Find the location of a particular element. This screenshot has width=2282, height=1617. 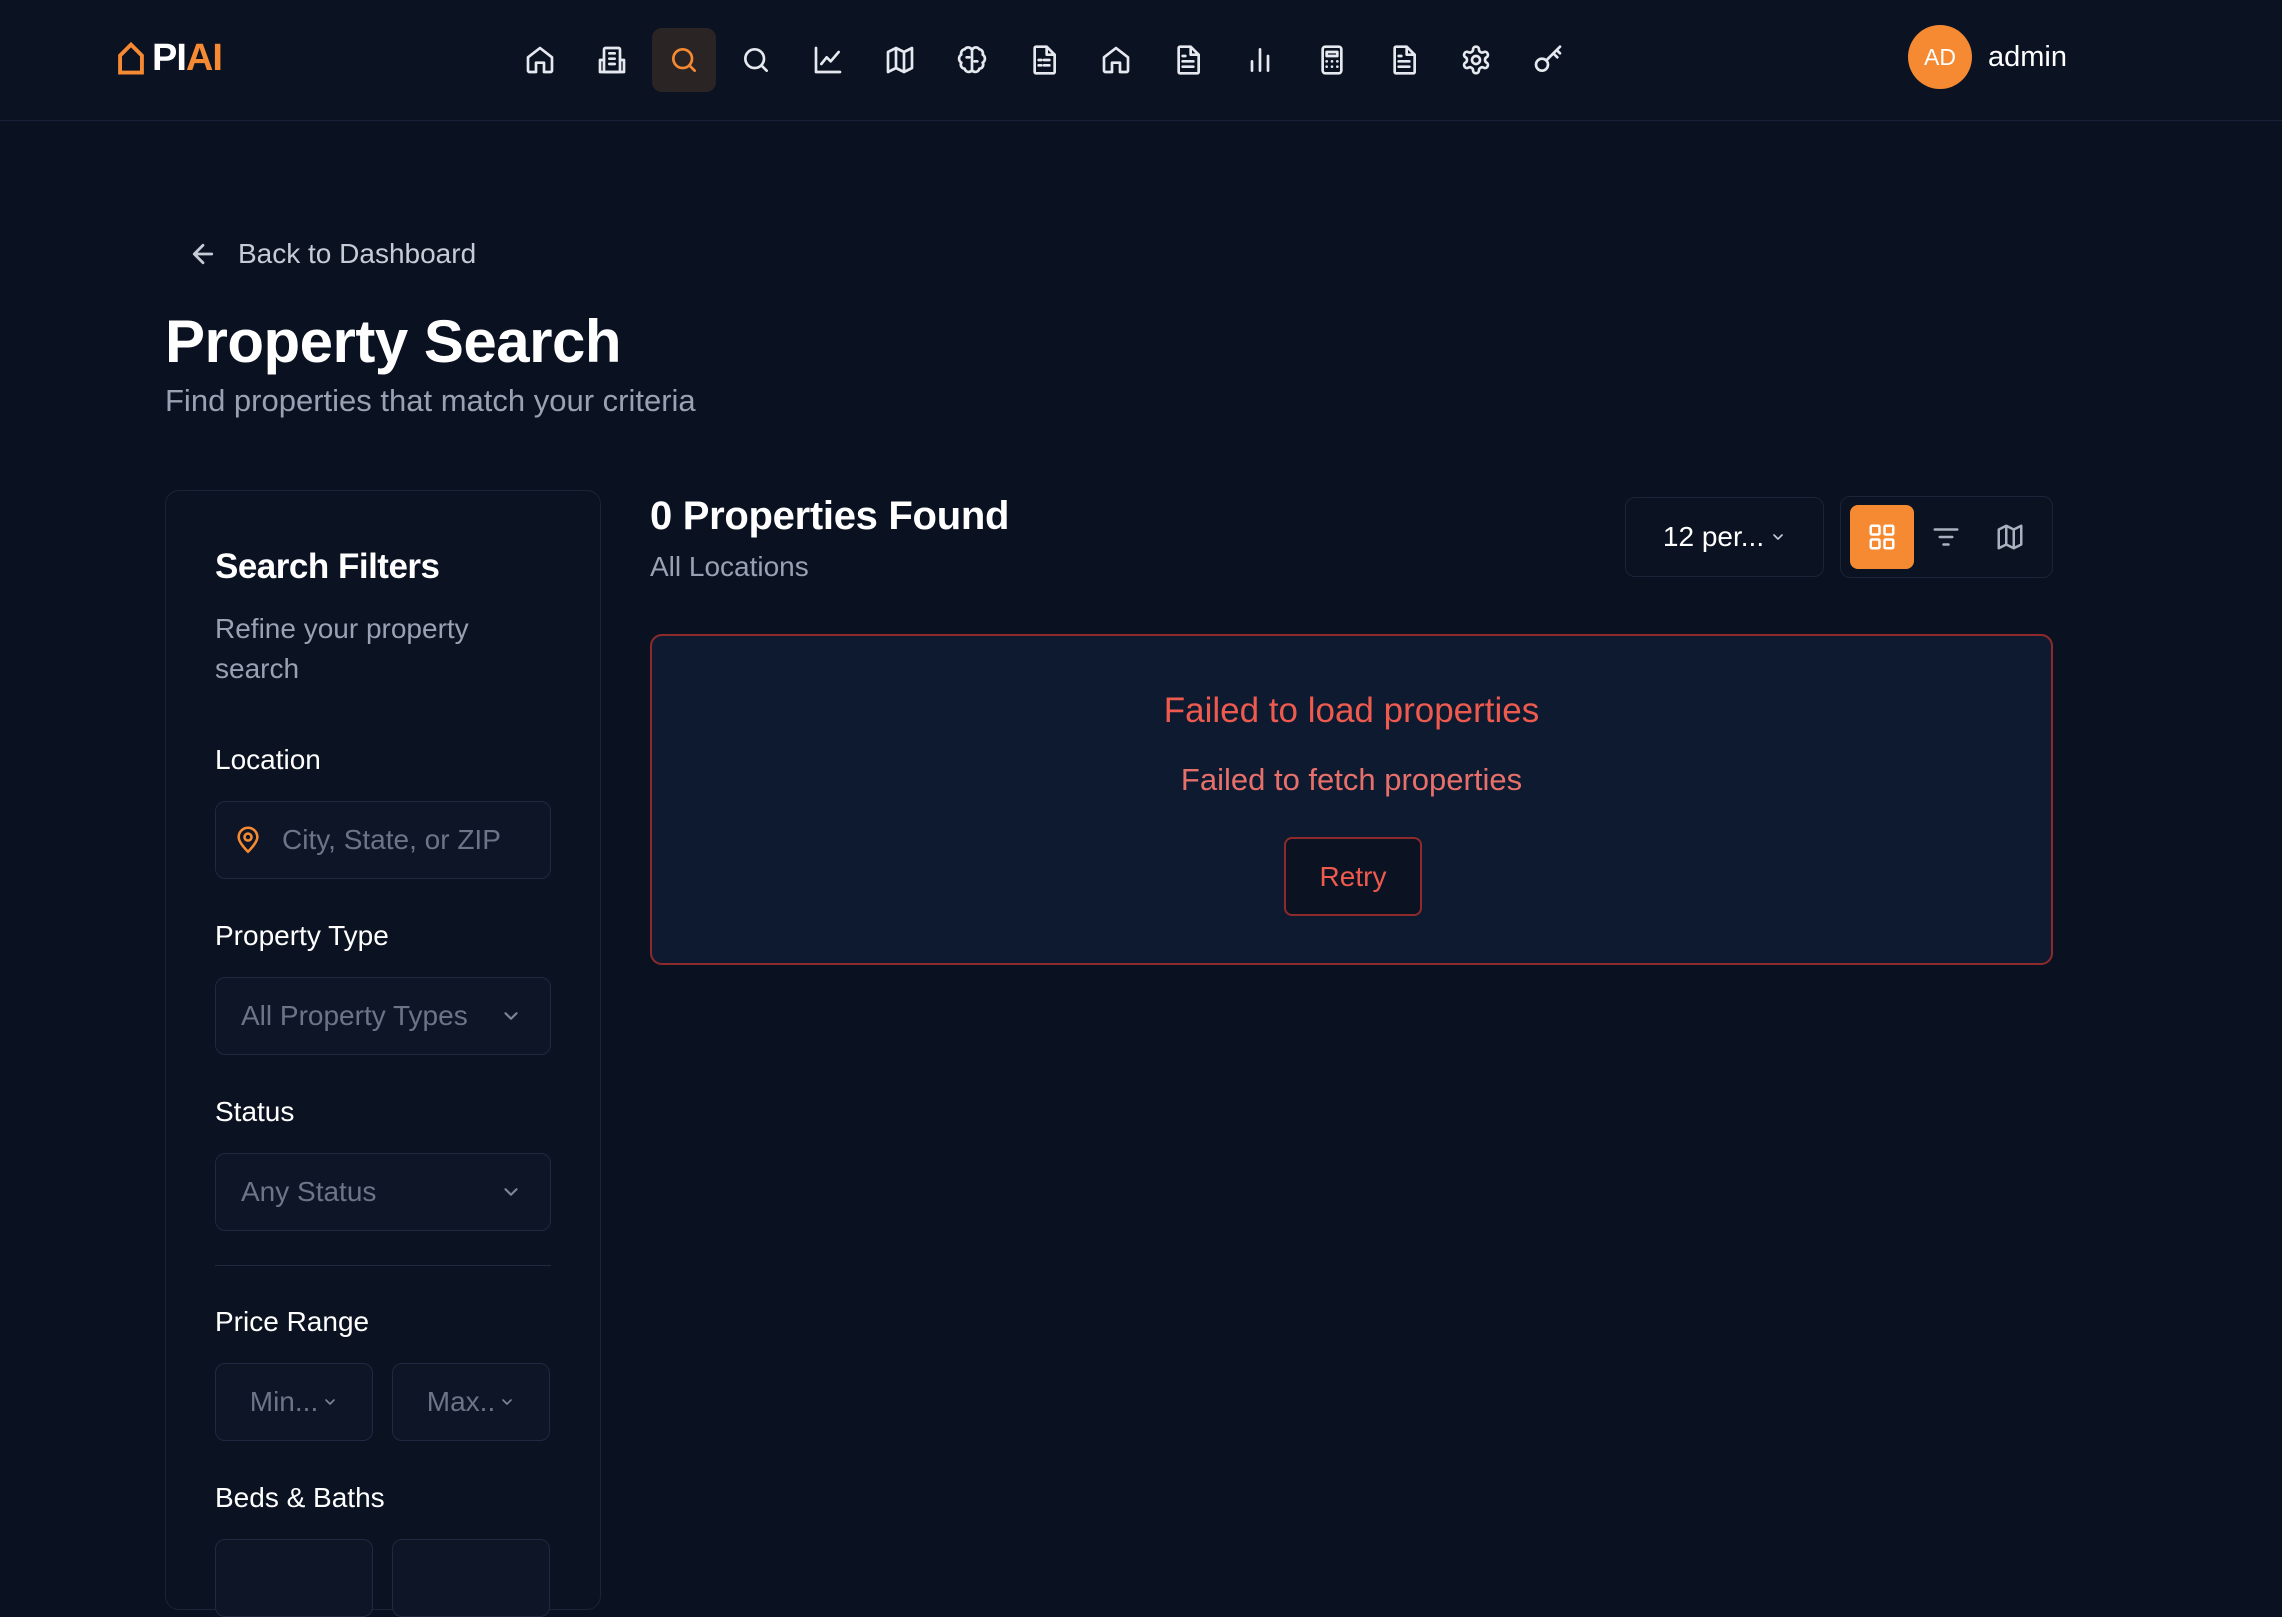

map-view-icon is located at coordinates (2010, 537).